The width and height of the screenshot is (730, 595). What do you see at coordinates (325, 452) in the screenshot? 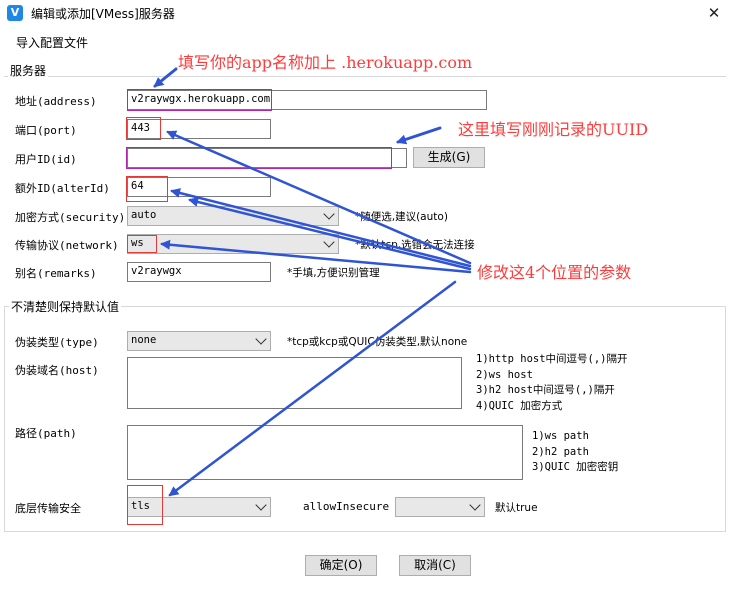
I see `path-textarea` at bounding box center [325, 452].